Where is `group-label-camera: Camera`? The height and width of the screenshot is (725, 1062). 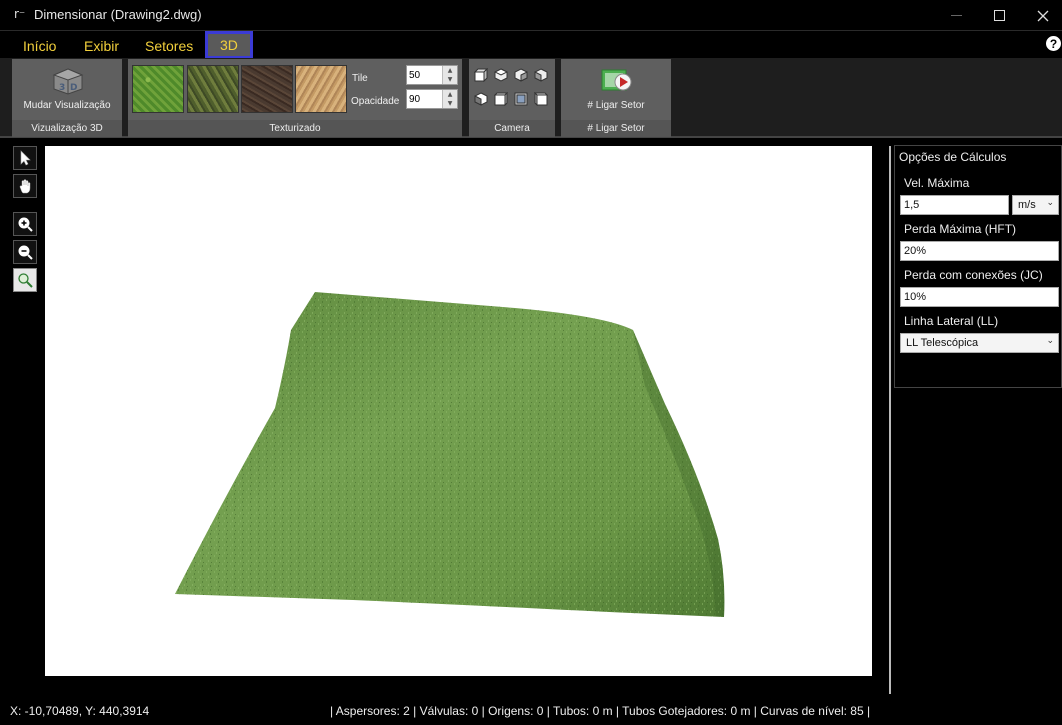
group-label-camera: Camera is located at coordinates (512, 128).